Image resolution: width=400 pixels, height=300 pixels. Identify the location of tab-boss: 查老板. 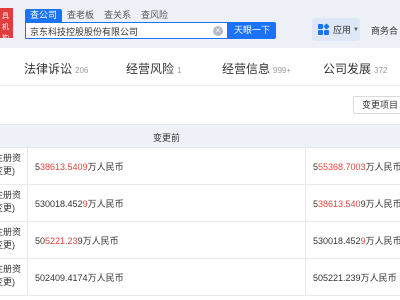
(80, 16).